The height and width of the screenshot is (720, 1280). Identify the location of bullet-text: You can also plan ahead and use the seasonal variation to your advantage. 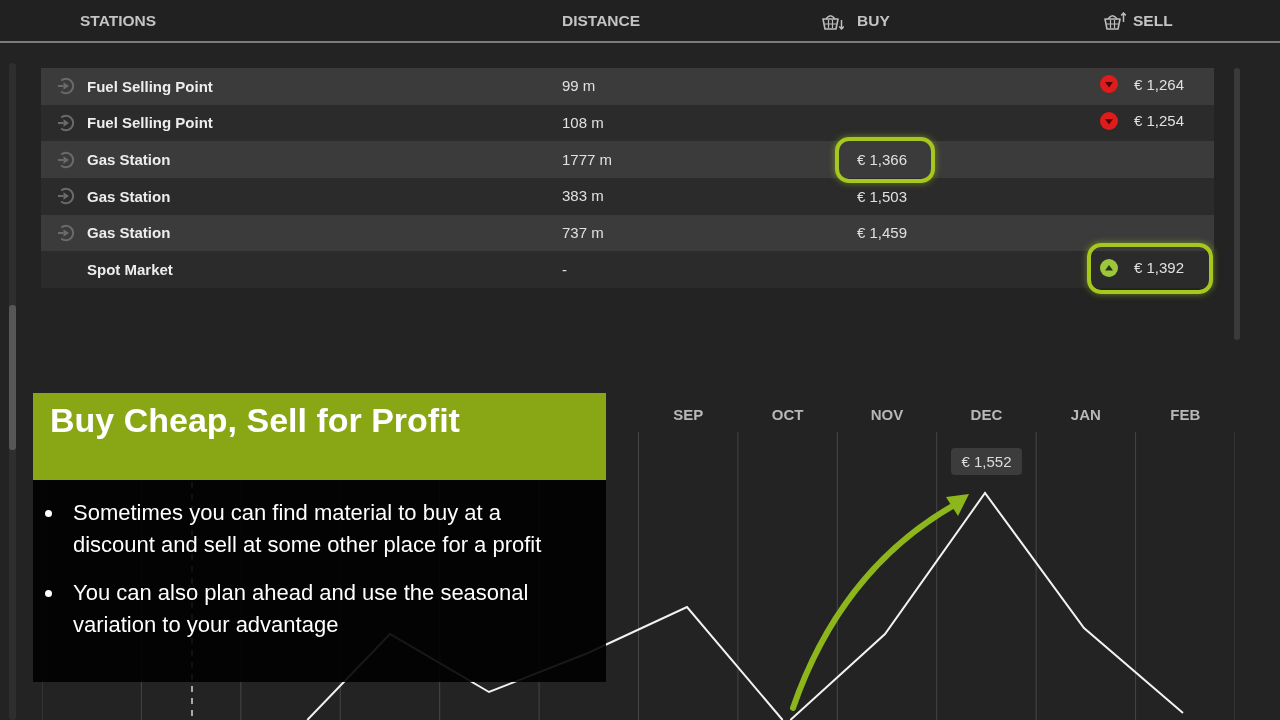
(301, 609).